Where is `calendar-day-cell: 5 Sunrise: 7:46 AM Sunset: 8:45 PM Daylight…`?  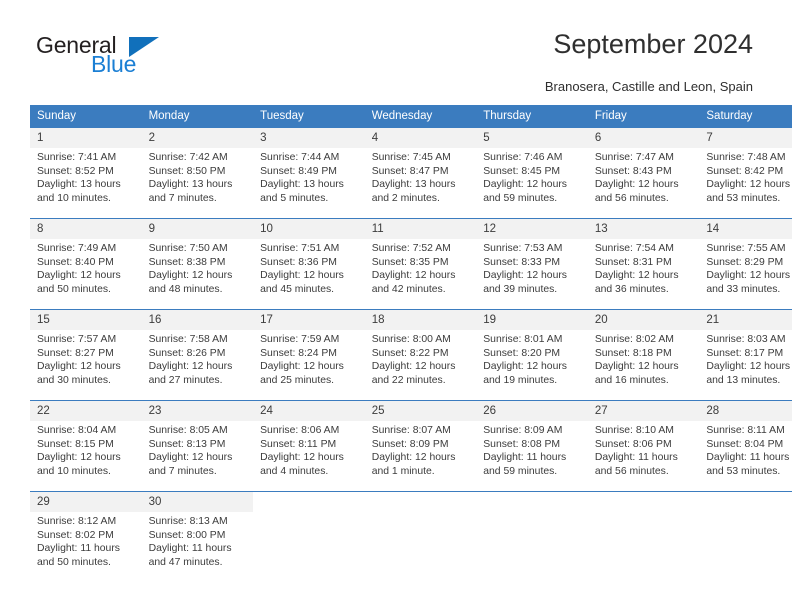
calendar-day-cell: 5 Sunrise: 7:46 AM Sunset: 8:45 PM Daylight… is located at coordinates (532, 173).